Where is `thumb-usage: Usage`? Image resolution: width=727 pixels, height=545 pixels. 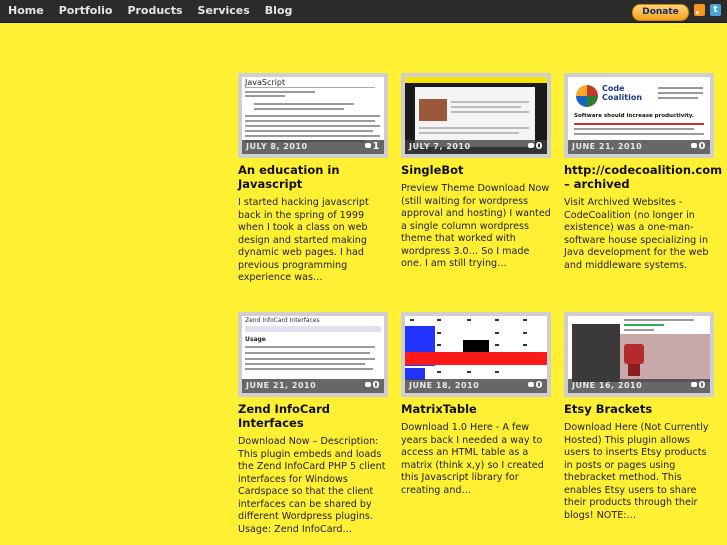 thumb-usage: Usage is located at coordinates (255, 339).